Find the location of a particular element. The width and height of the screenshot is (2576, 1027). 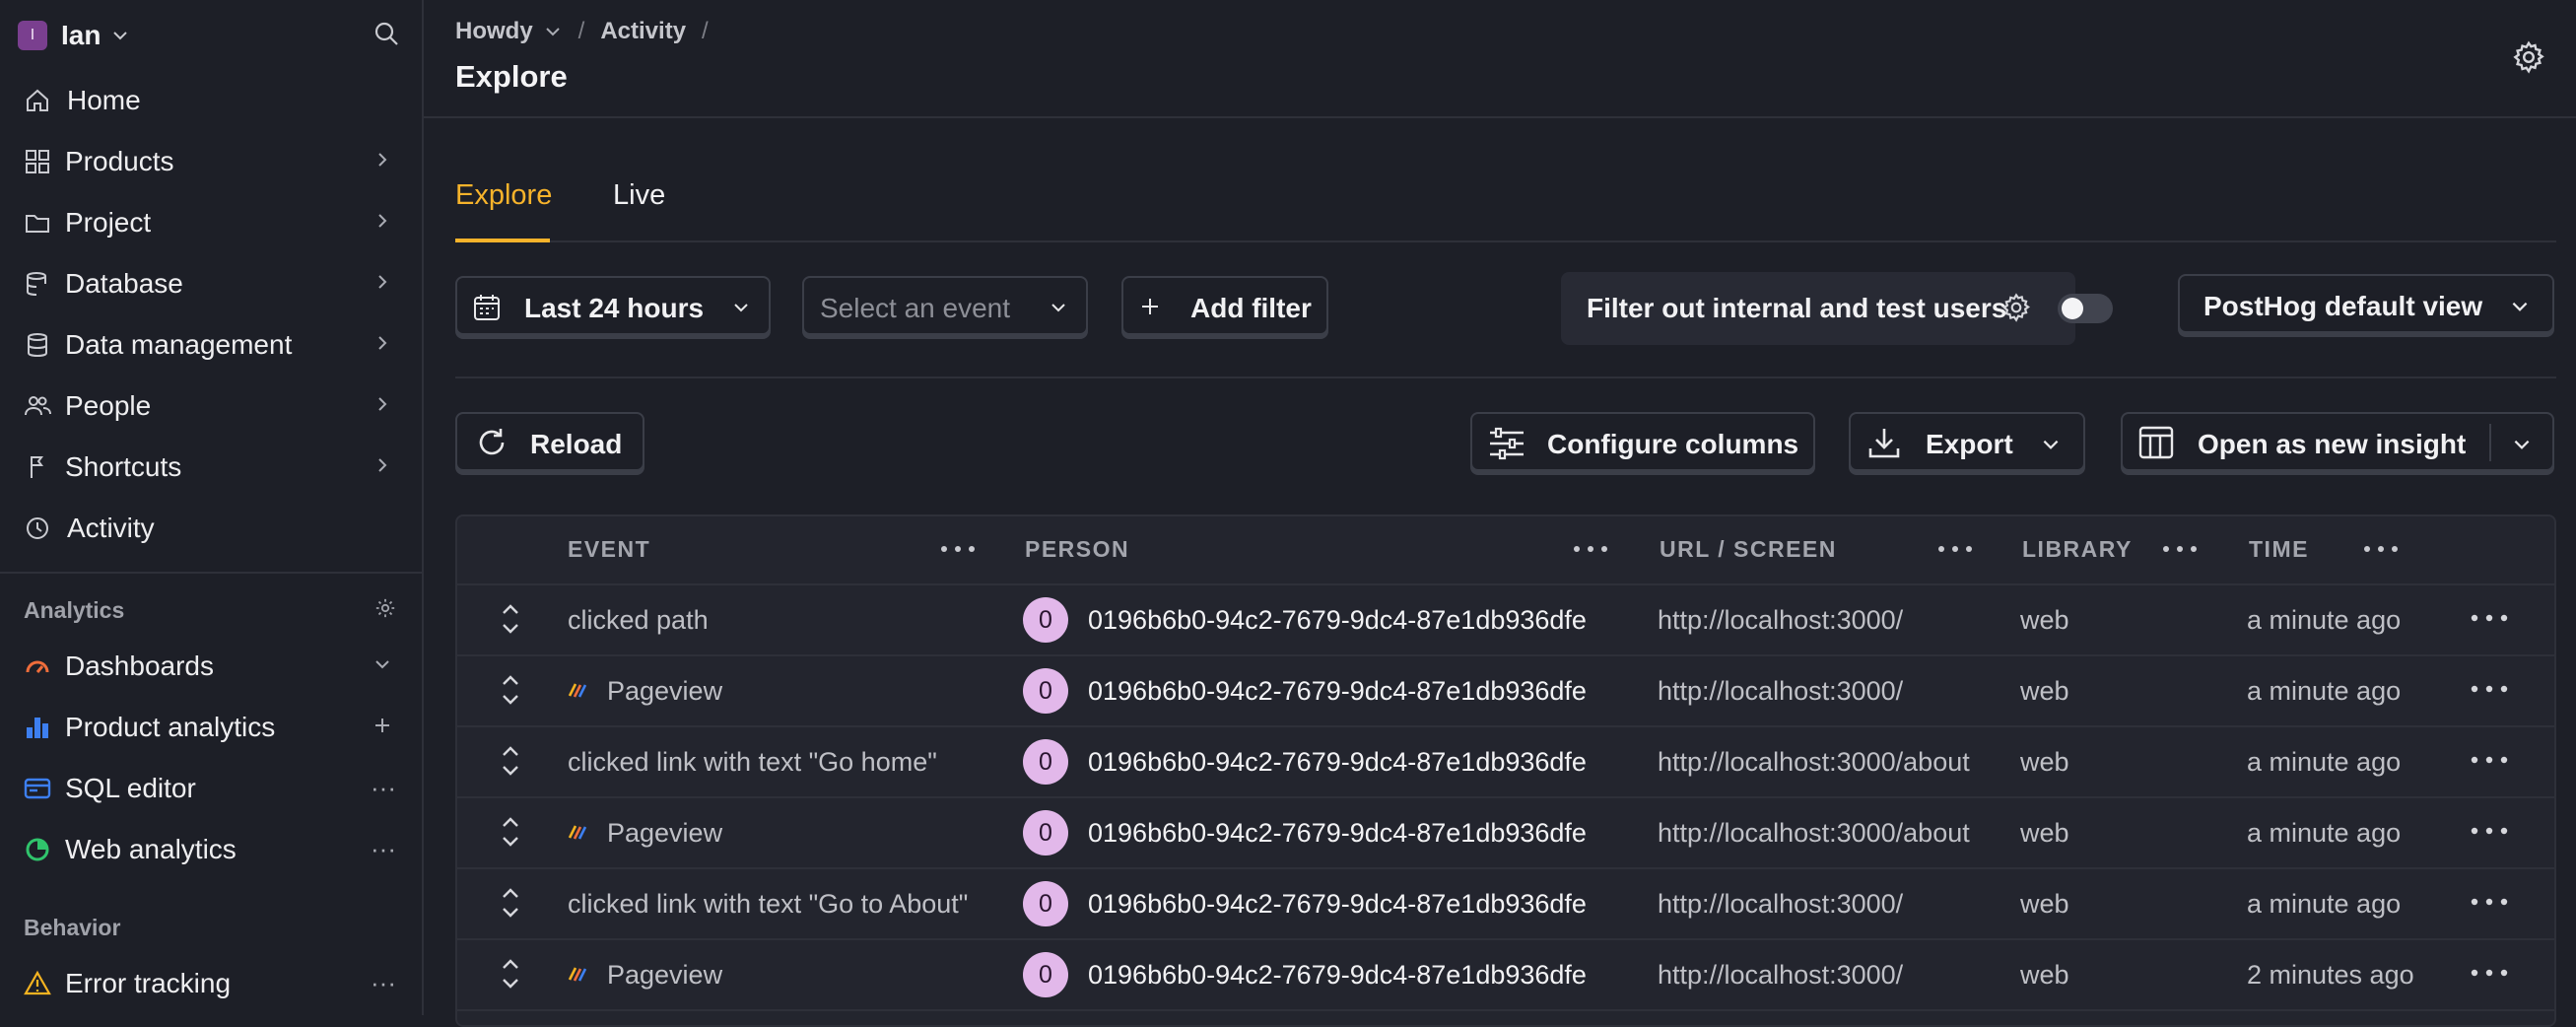

tab-label: Live is located at coordinates (639, 195).